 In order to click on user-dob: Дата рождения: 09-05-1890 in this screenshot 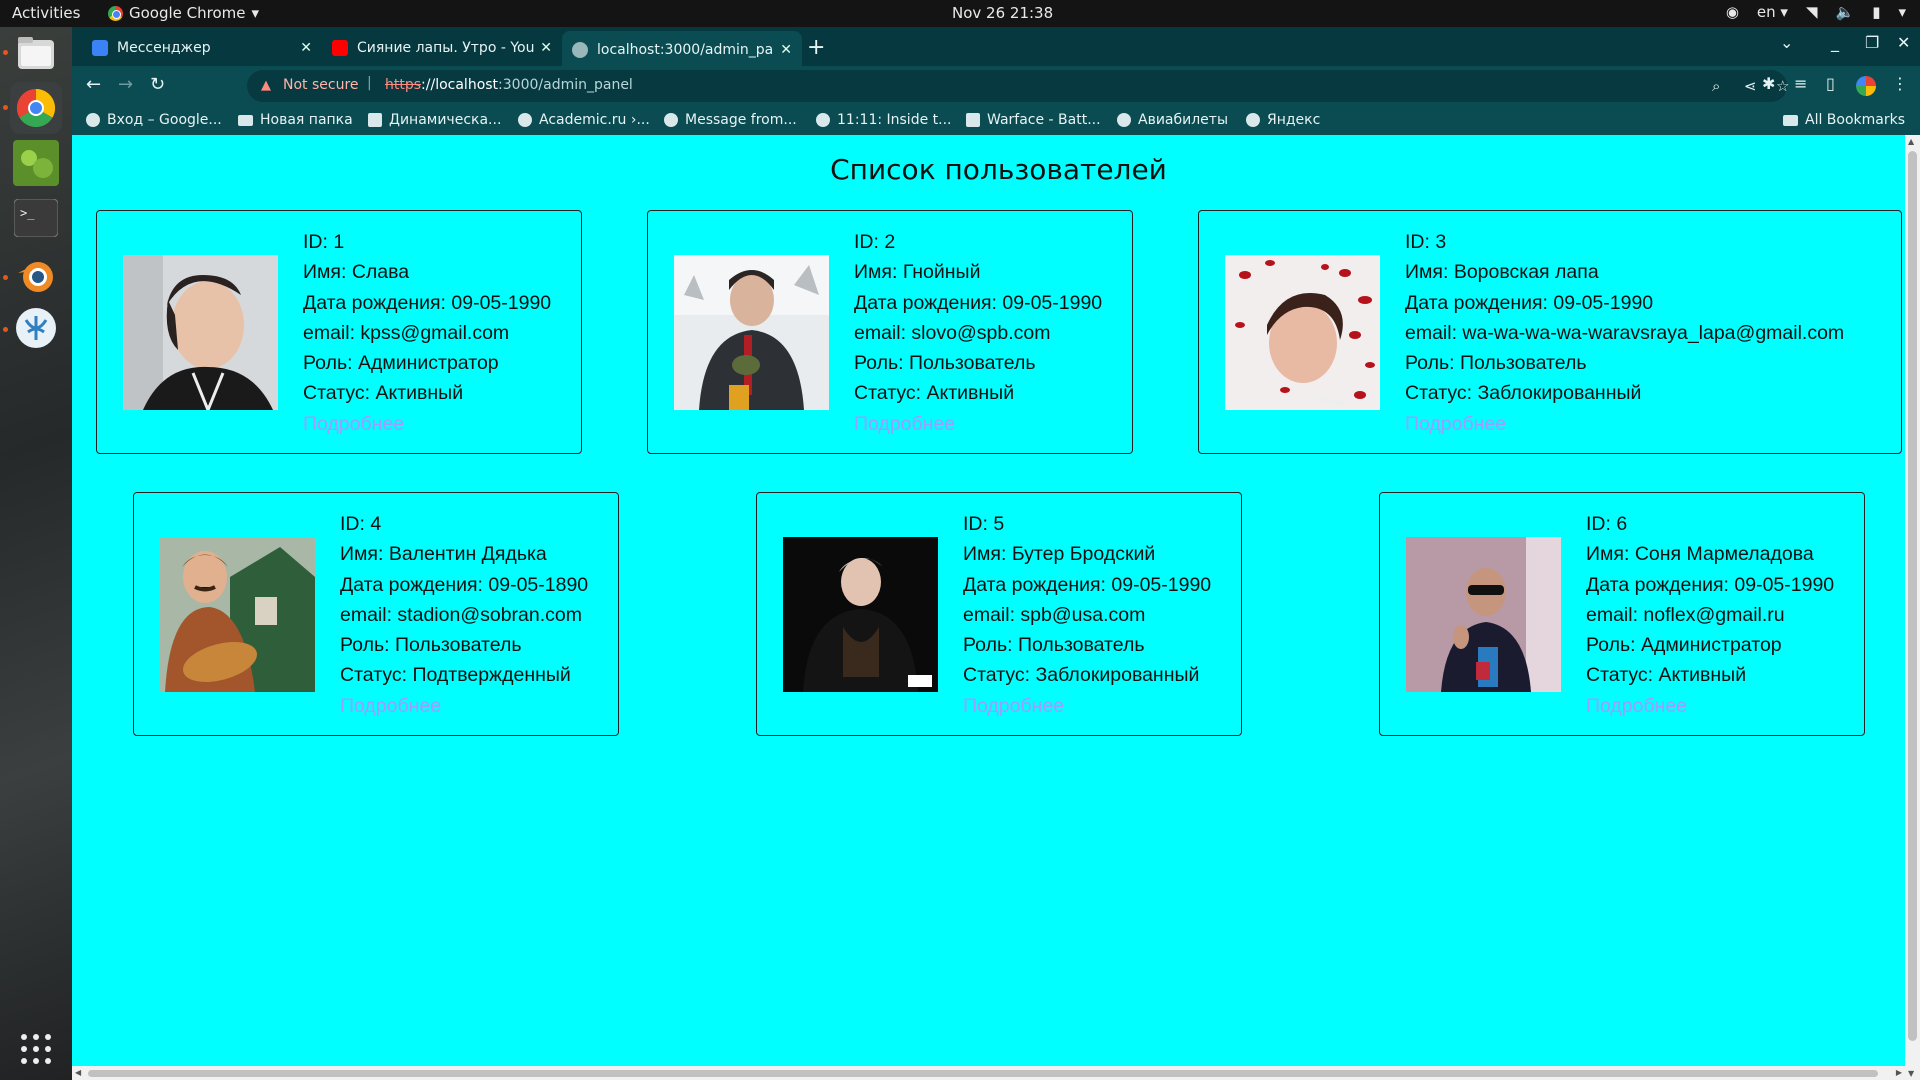, I will do `click(464, 584)`.